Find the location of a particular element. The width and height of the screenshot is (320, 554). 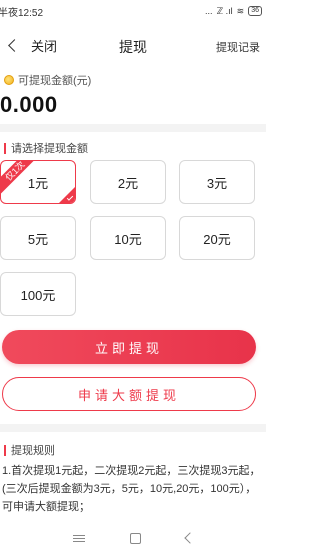

amount-option-100: 100元 is located at coordinates (38, 294).